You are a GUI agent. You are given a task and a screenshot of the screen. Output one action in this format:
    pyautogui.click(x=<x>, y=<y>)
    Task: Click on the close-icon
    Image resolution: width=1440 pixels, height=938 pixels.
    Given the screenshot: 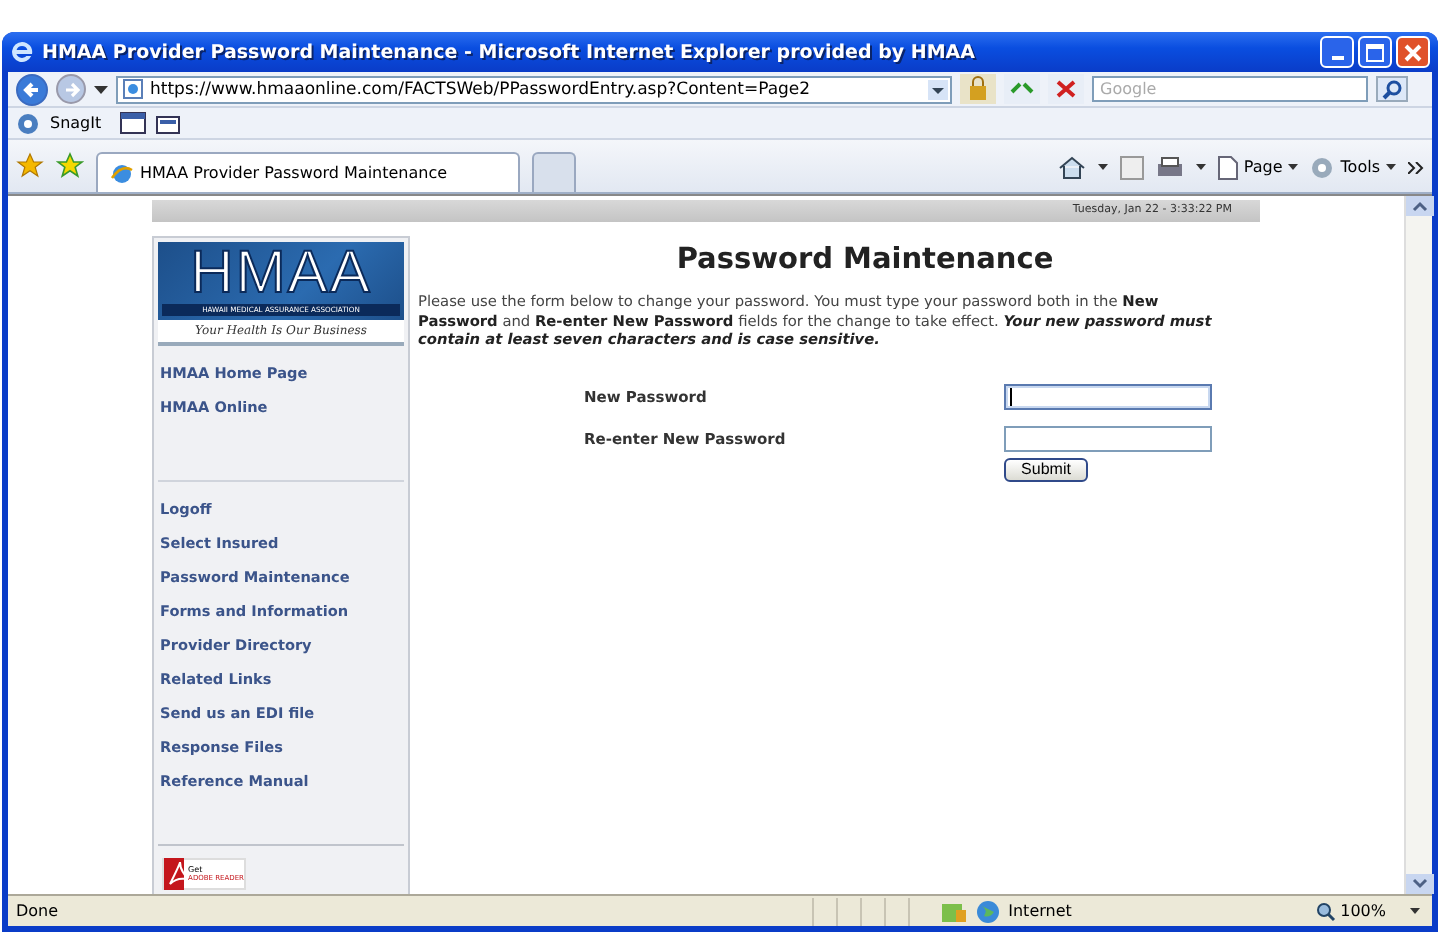 What is the action you would take?
    pyautogui.click(x=1413, y=52)
    